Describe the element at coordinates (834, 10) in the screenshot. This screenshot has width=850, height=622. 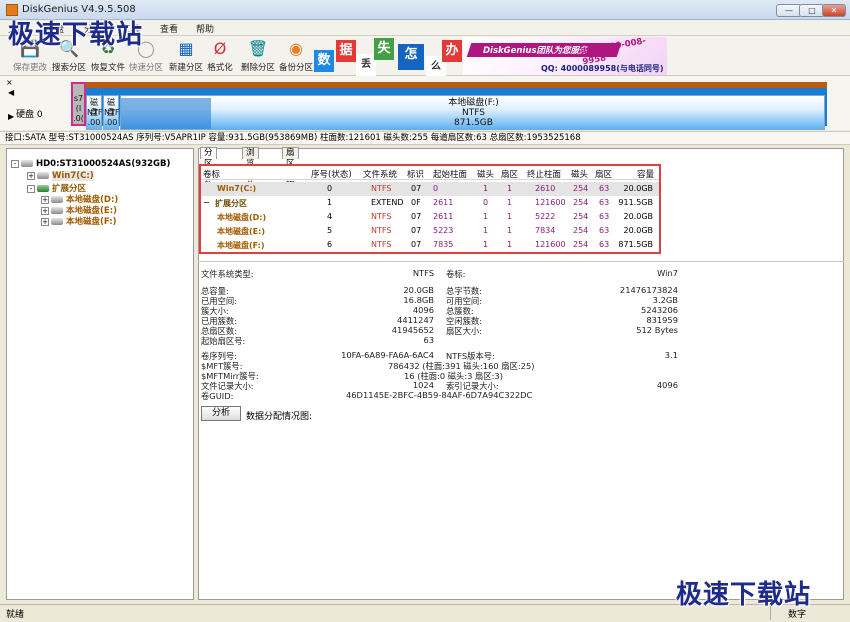
I see `close-button: ✕` at that location.